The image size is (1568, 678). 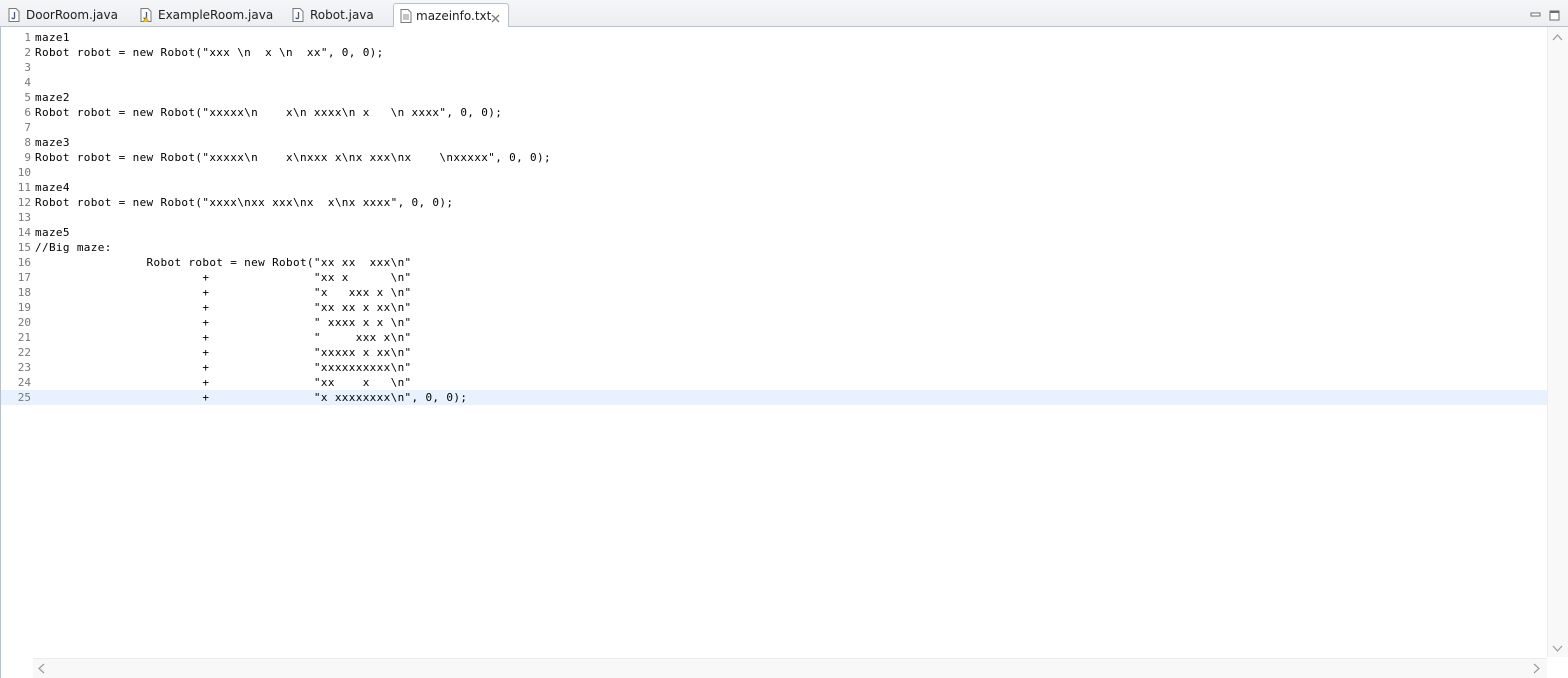 What do you see at coordinates (146, 15) in the screenshot?
I see `java-file-warning-icon` at bounding box center [146, 15].